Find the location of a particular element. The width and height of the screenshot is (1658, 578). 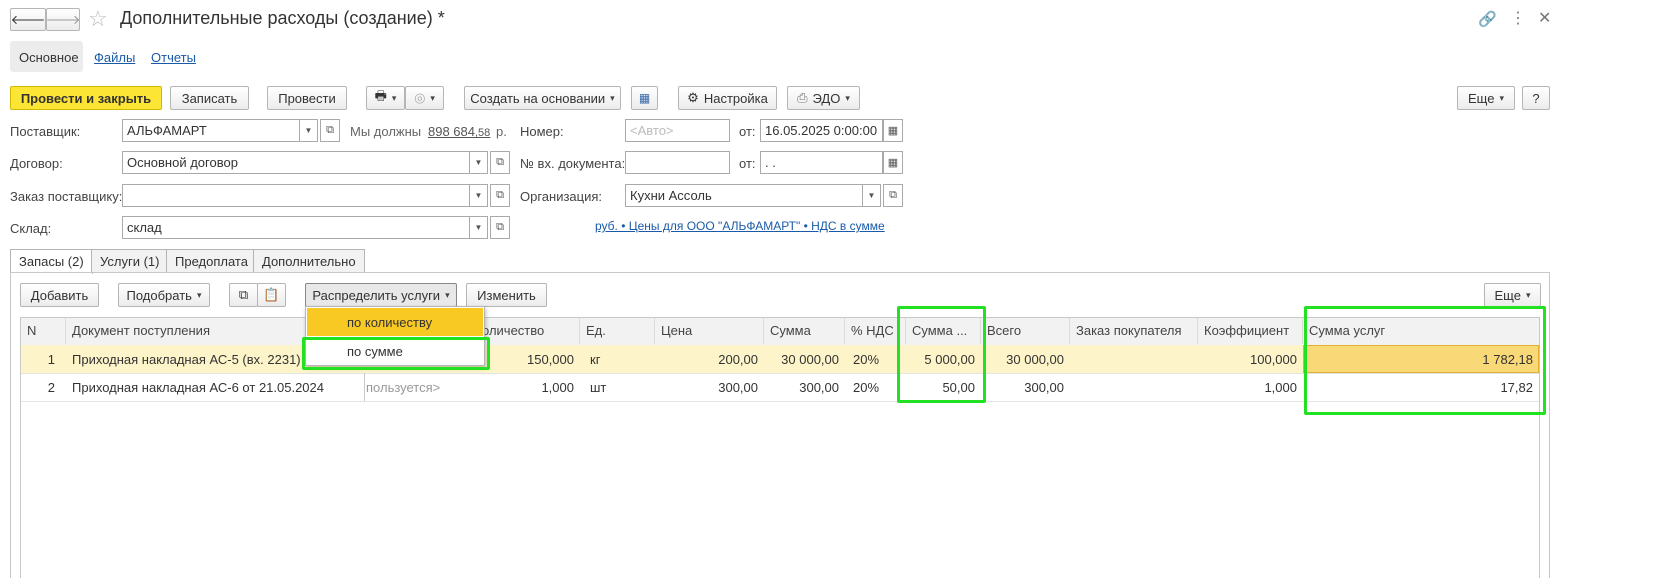

structure-icon: ▦ is located at coordinates (644, 98).